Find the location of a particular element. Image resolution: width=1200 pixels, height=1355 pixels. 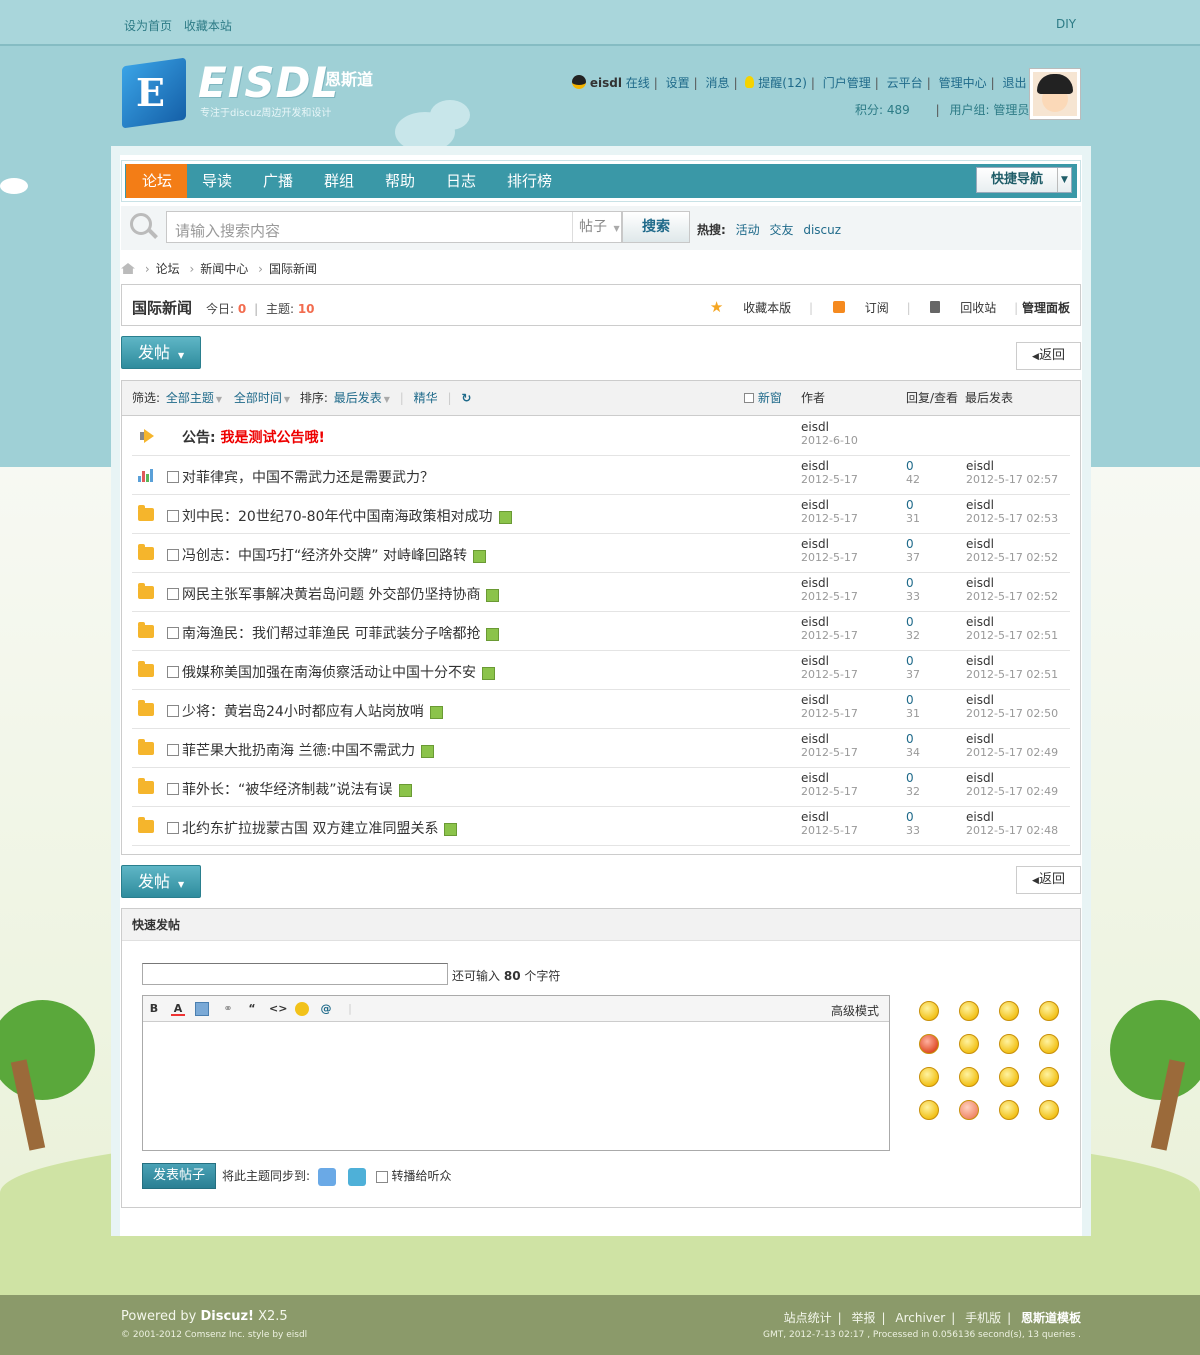

footer-link-archiver: Archiver is located at coordinates (920, 1318).